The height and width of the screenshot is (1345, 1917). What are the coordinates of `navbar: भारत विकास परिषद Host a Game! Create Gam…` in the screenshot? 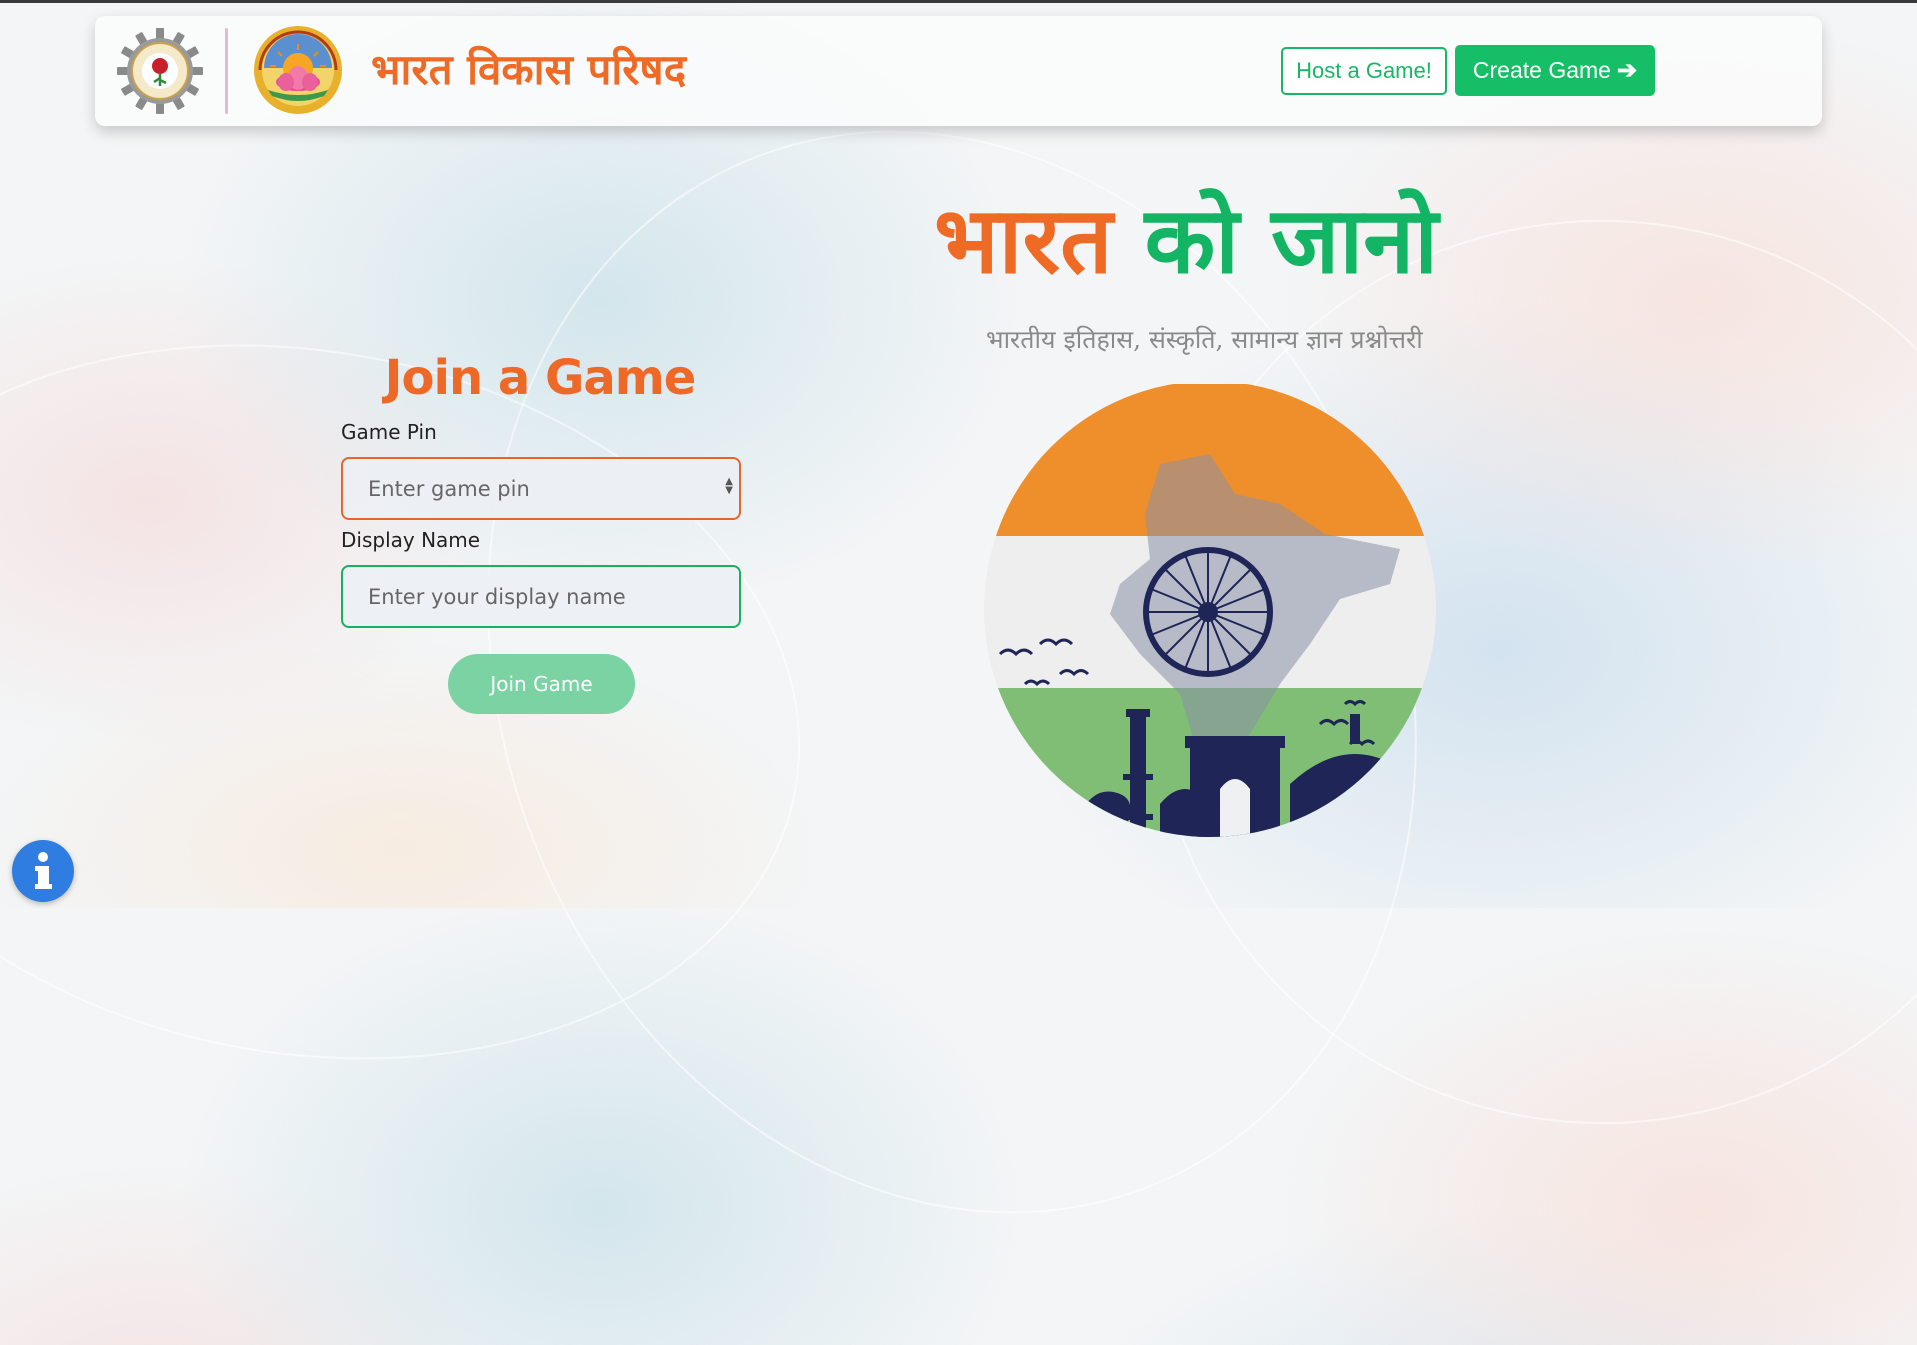 It's located at (958, 71).